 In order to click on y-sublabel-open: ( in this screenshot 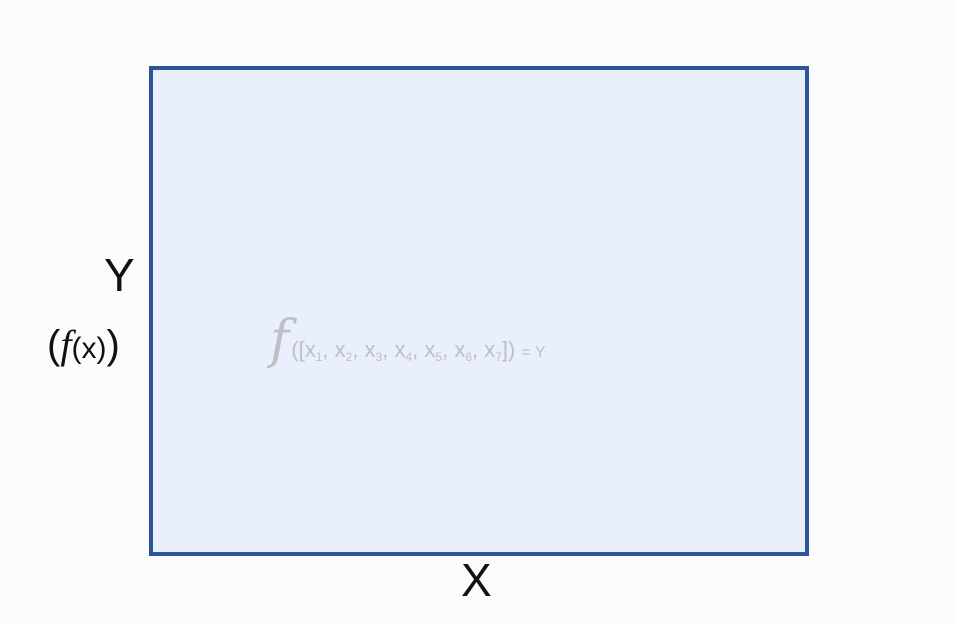, I will do `click(54, 345)`.